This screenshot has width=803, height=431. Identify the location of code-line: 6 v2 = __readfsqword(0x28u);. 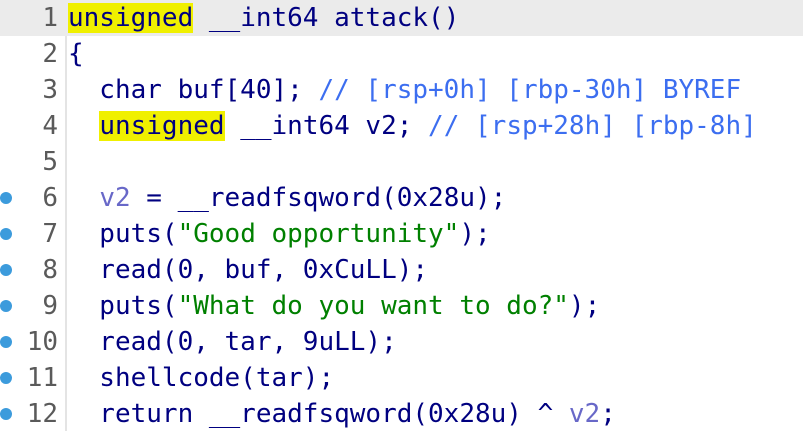
(401, 198).